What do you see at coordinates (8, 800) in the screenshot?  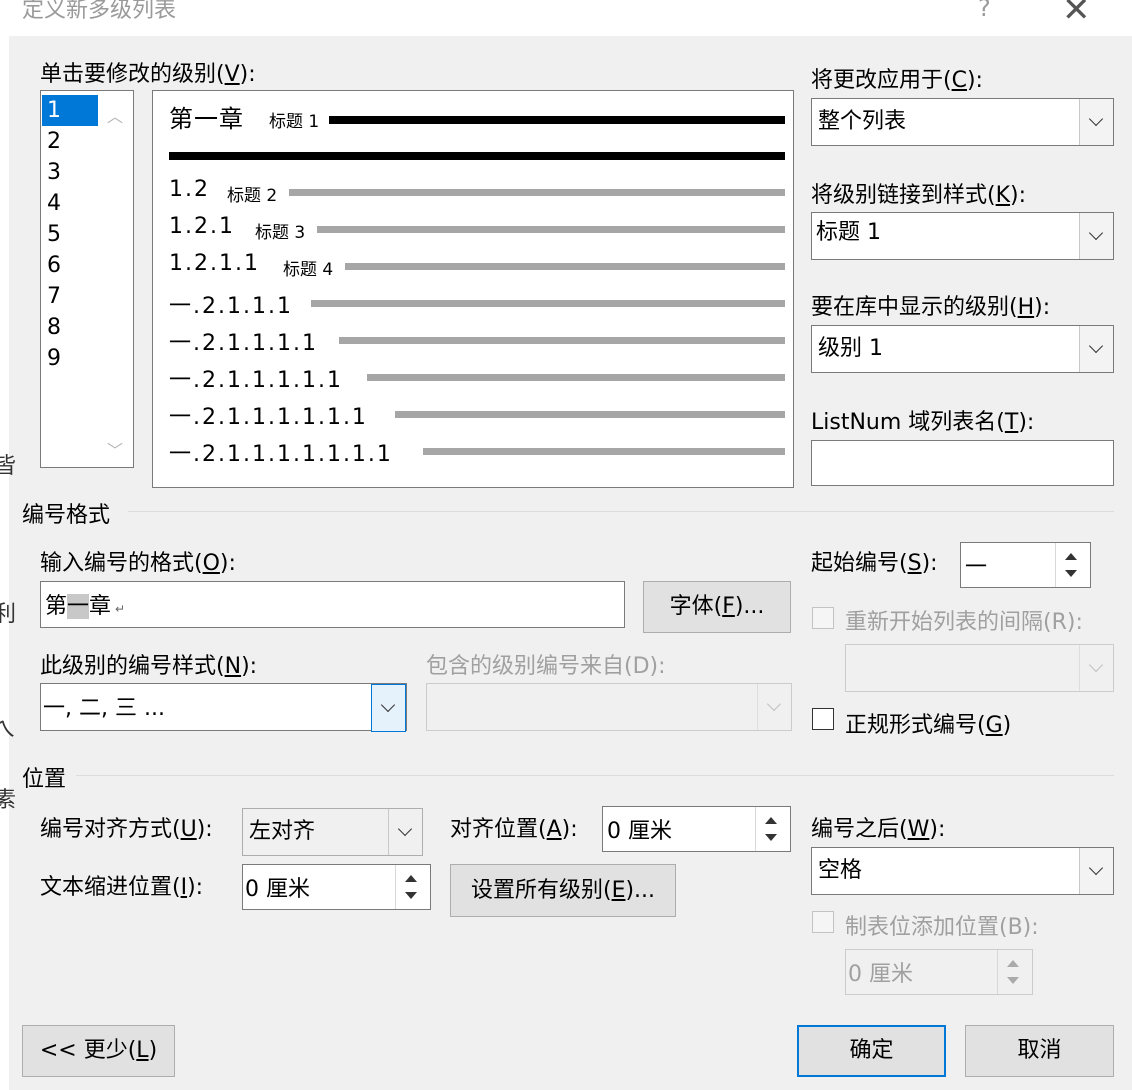 I see `background-glyph: 素` at bounding box center [8, 800].